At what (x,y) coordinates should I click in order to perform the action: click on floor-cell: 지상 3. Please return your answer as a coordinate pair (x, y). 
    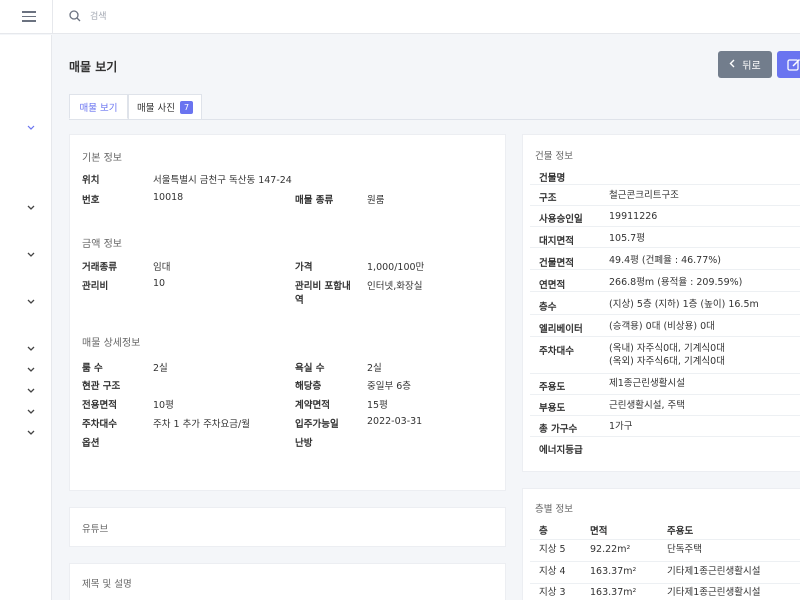
    Looking at the image, I should click on (552, 592).